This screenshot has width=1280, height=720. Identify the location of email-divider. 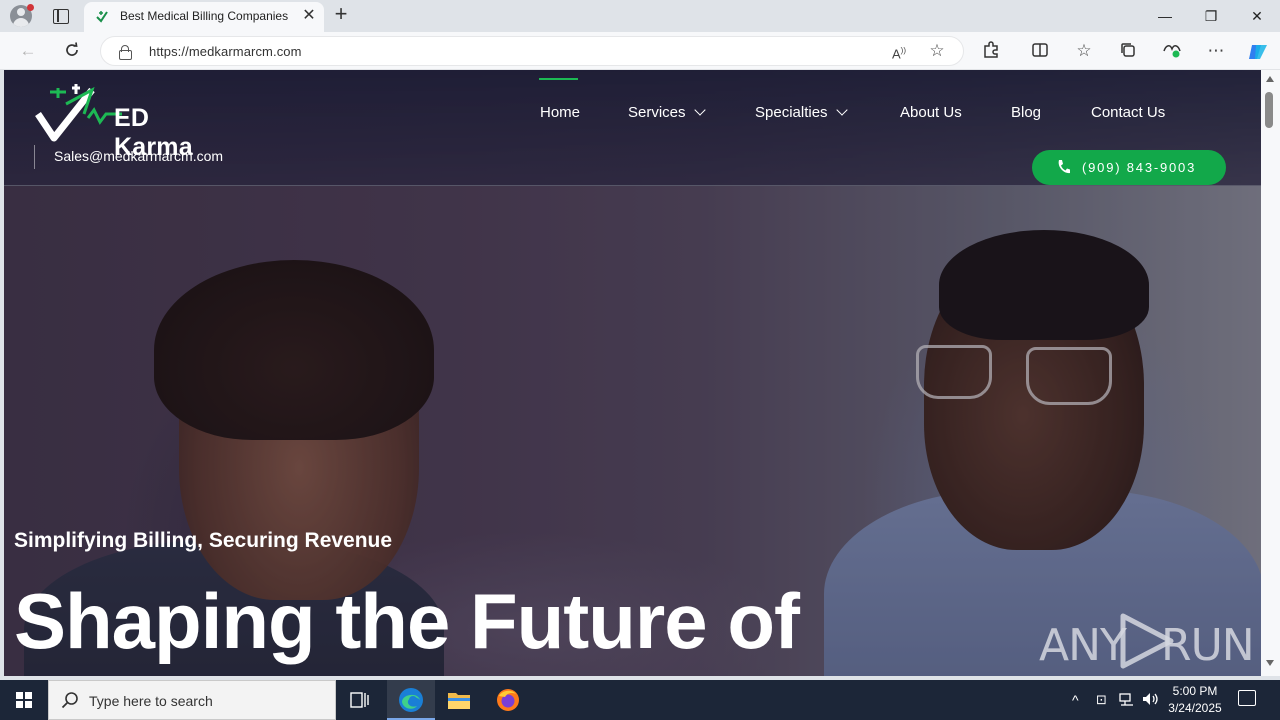
(34, 157).